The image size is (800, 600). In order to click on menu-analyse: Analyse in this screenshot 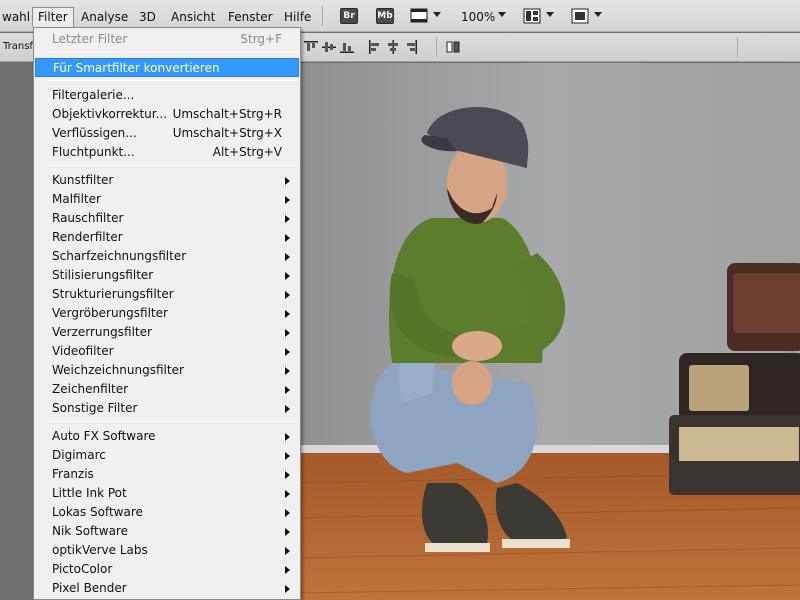, I will do `click(104, 17)`.